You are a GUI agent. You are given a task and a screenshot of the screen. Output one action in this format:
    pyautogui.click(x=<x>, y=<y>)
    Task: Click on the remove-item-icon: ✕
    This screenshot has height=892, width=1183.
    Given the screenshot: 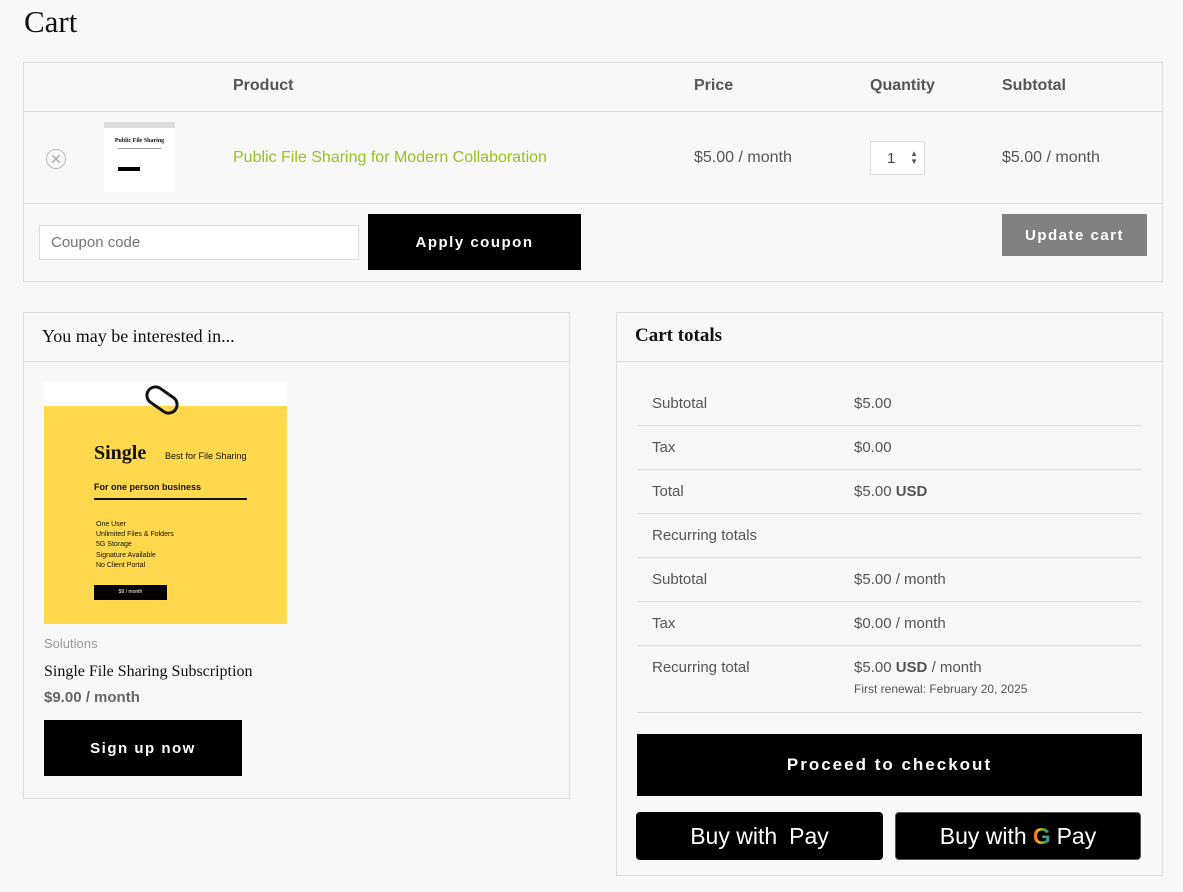 What is the action you would take?
    pyautogui.click(x=56, y=159)
    